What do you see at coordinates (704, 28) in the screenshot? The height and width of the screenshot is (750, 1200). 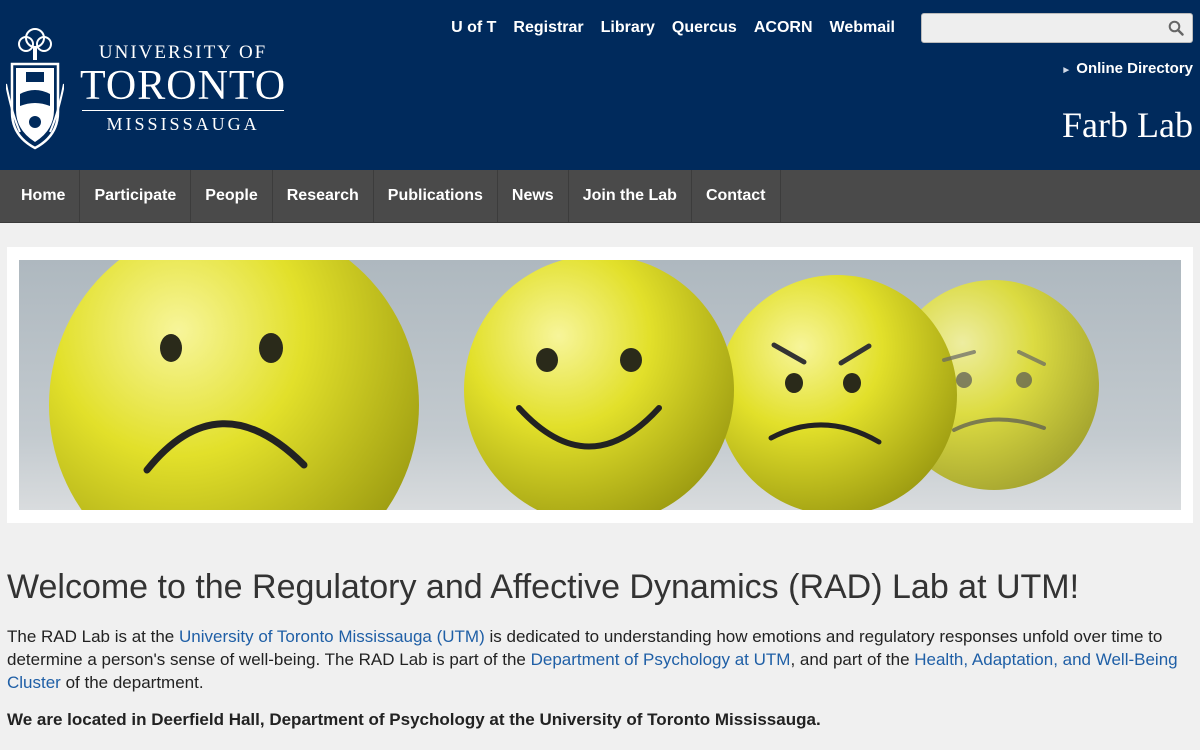 I see `top-link-quercus: Quercus` at bounding box center [704, 28].